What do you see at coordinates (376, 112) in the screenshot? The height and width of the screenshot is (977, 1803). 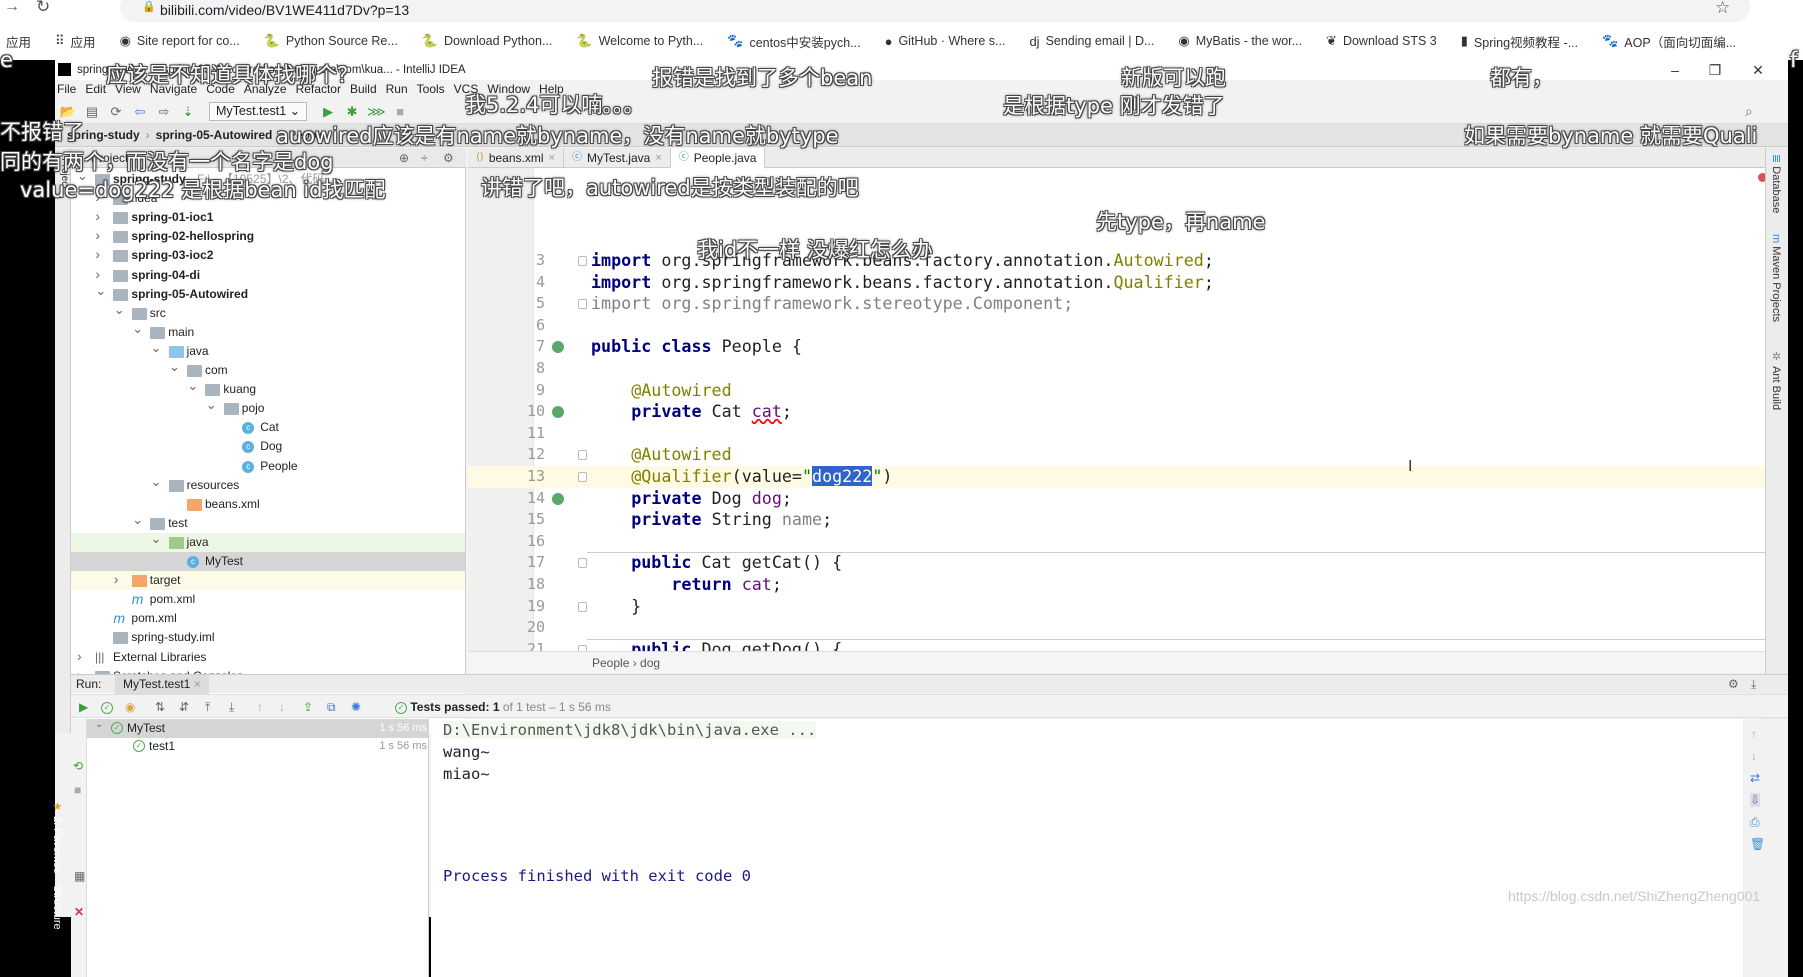 I see `coverage-icon: ⋙` at bounding box center [376, 112].